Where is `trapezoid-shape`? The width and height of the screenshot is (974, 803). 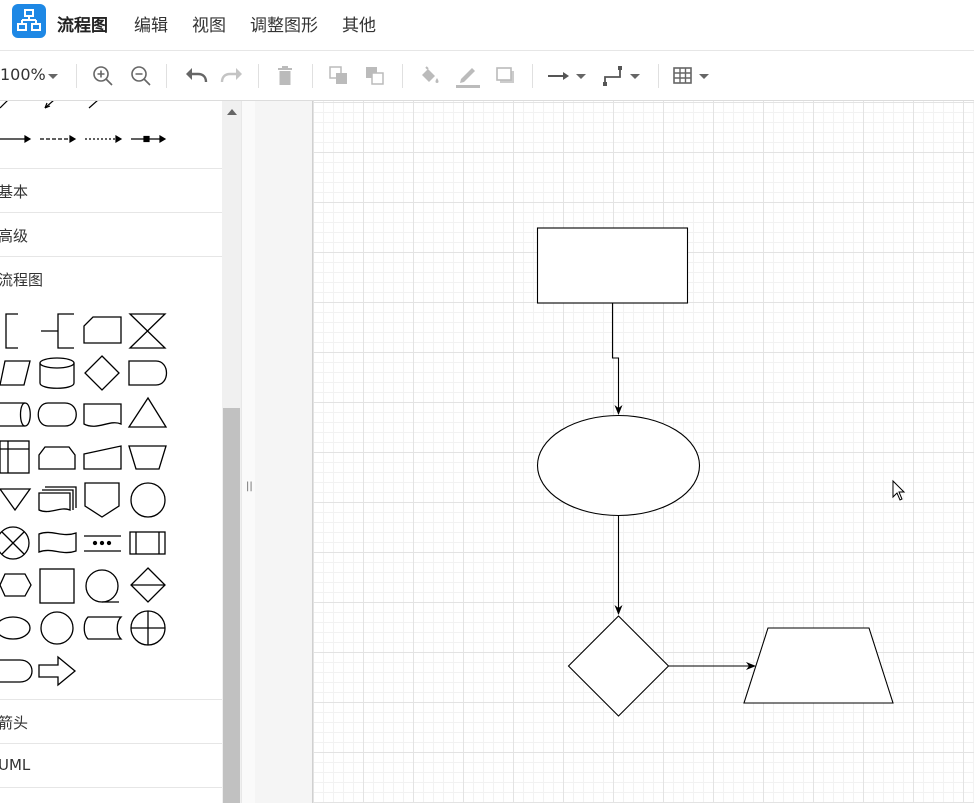
trapezoid-shape is located at coordinates (818, 665).